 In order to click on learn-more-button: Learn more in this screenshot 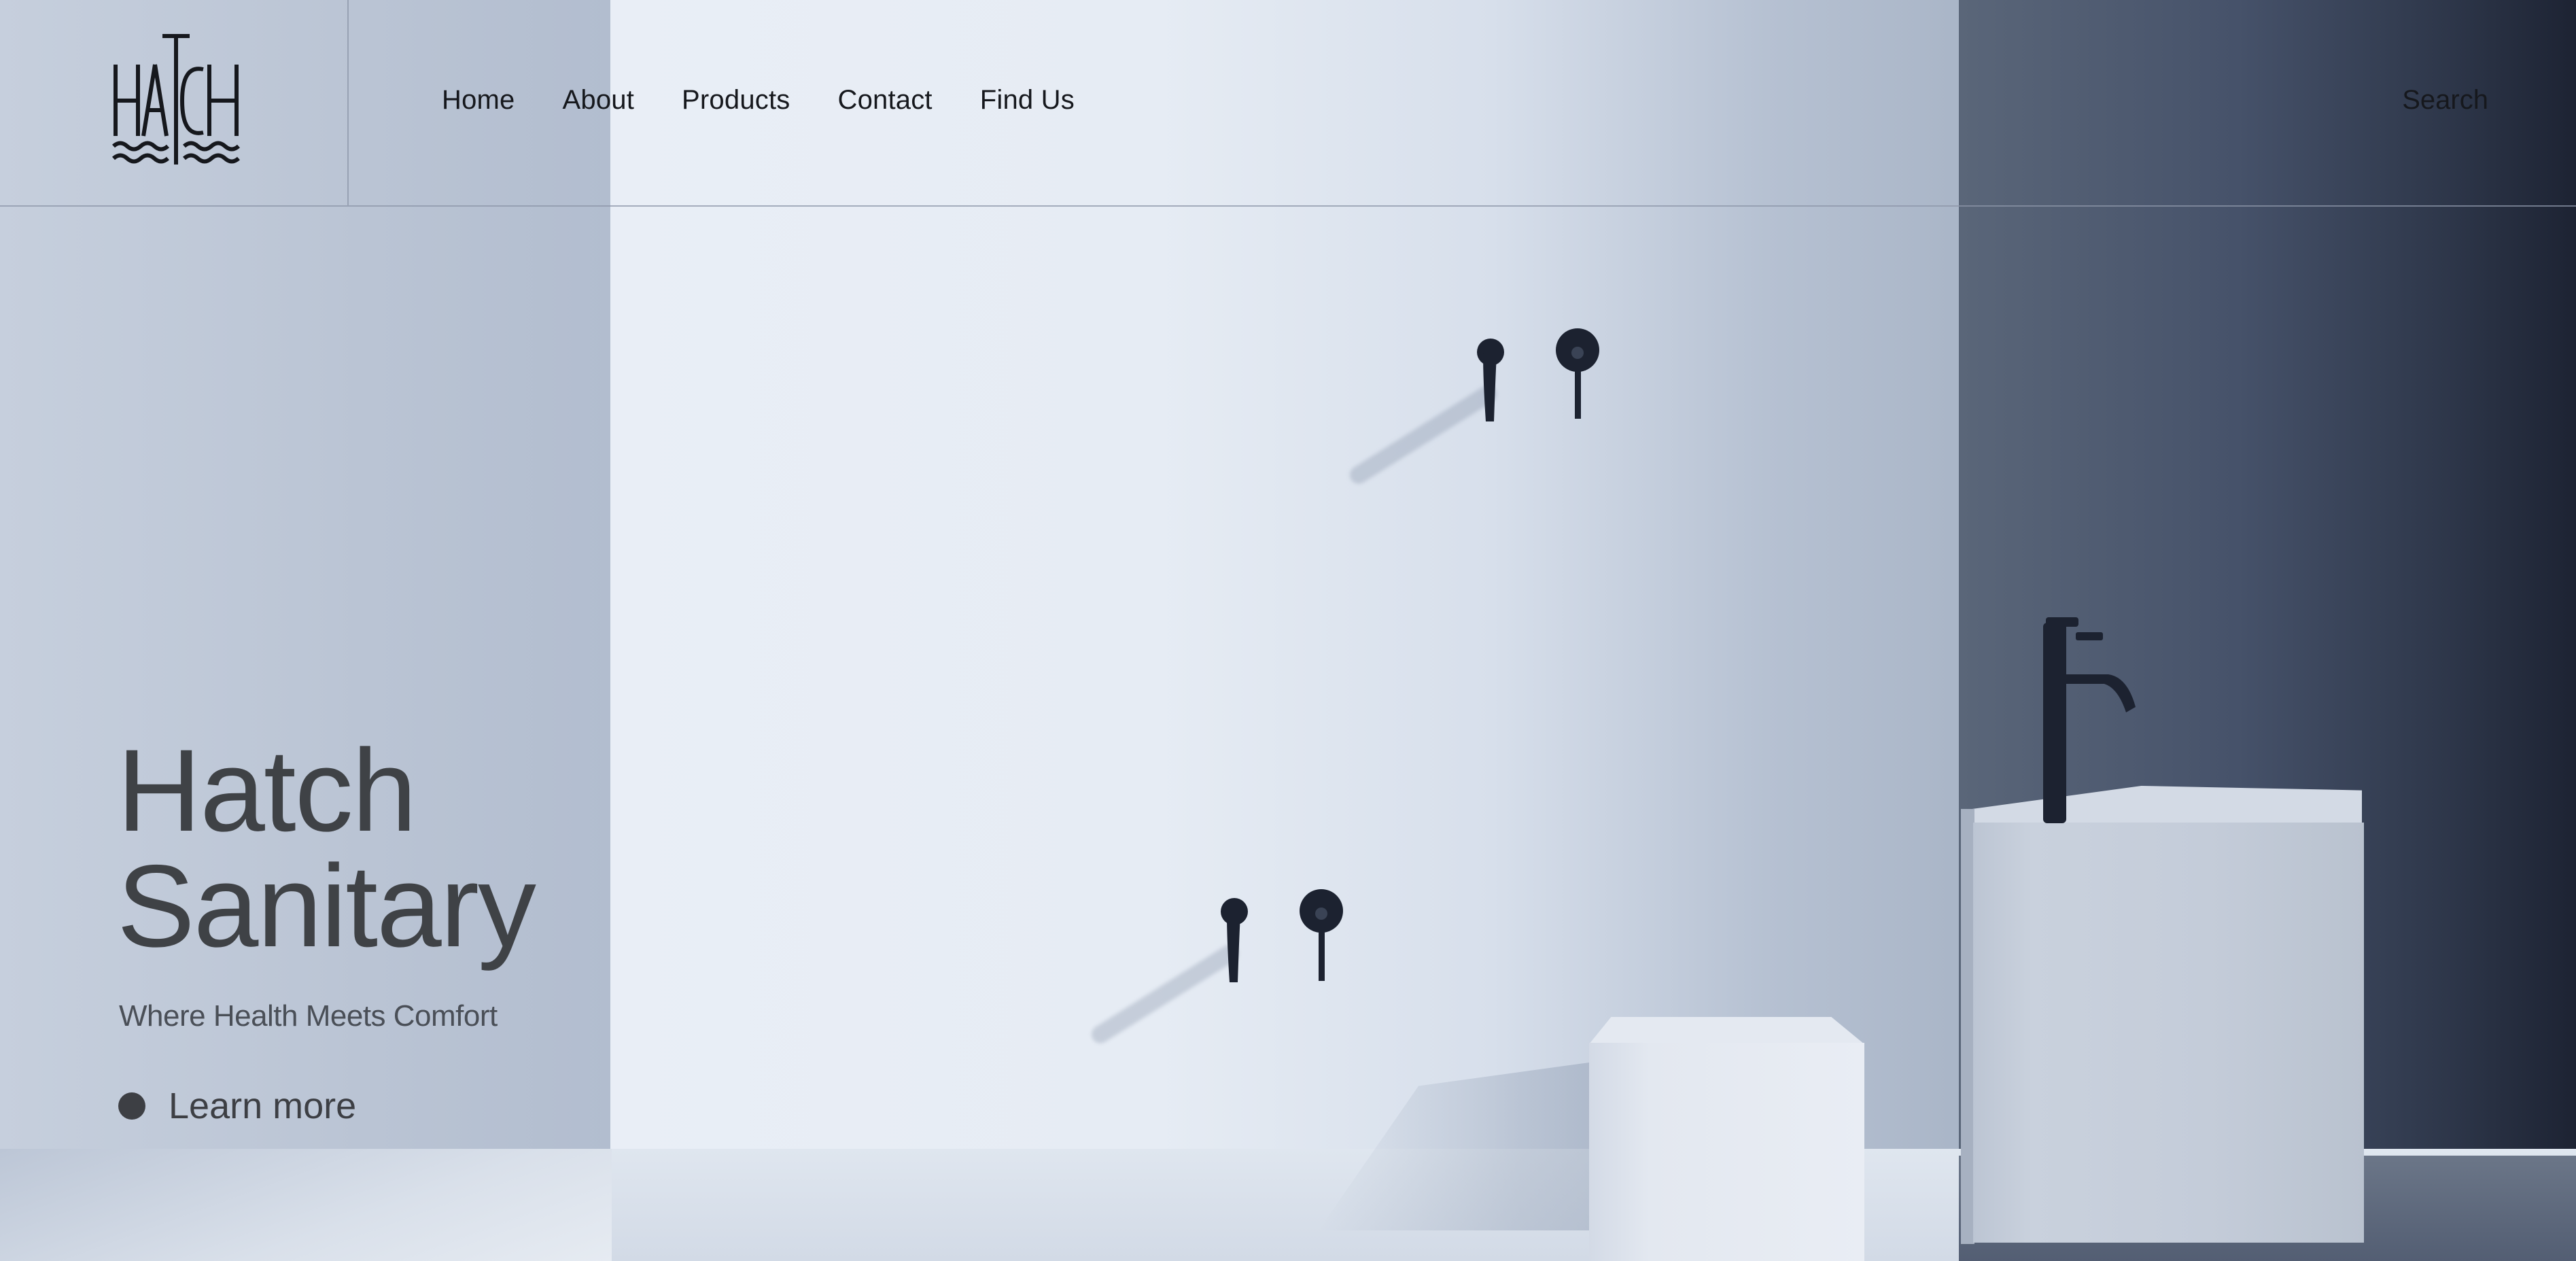, I will do `click(237, 1106)`.